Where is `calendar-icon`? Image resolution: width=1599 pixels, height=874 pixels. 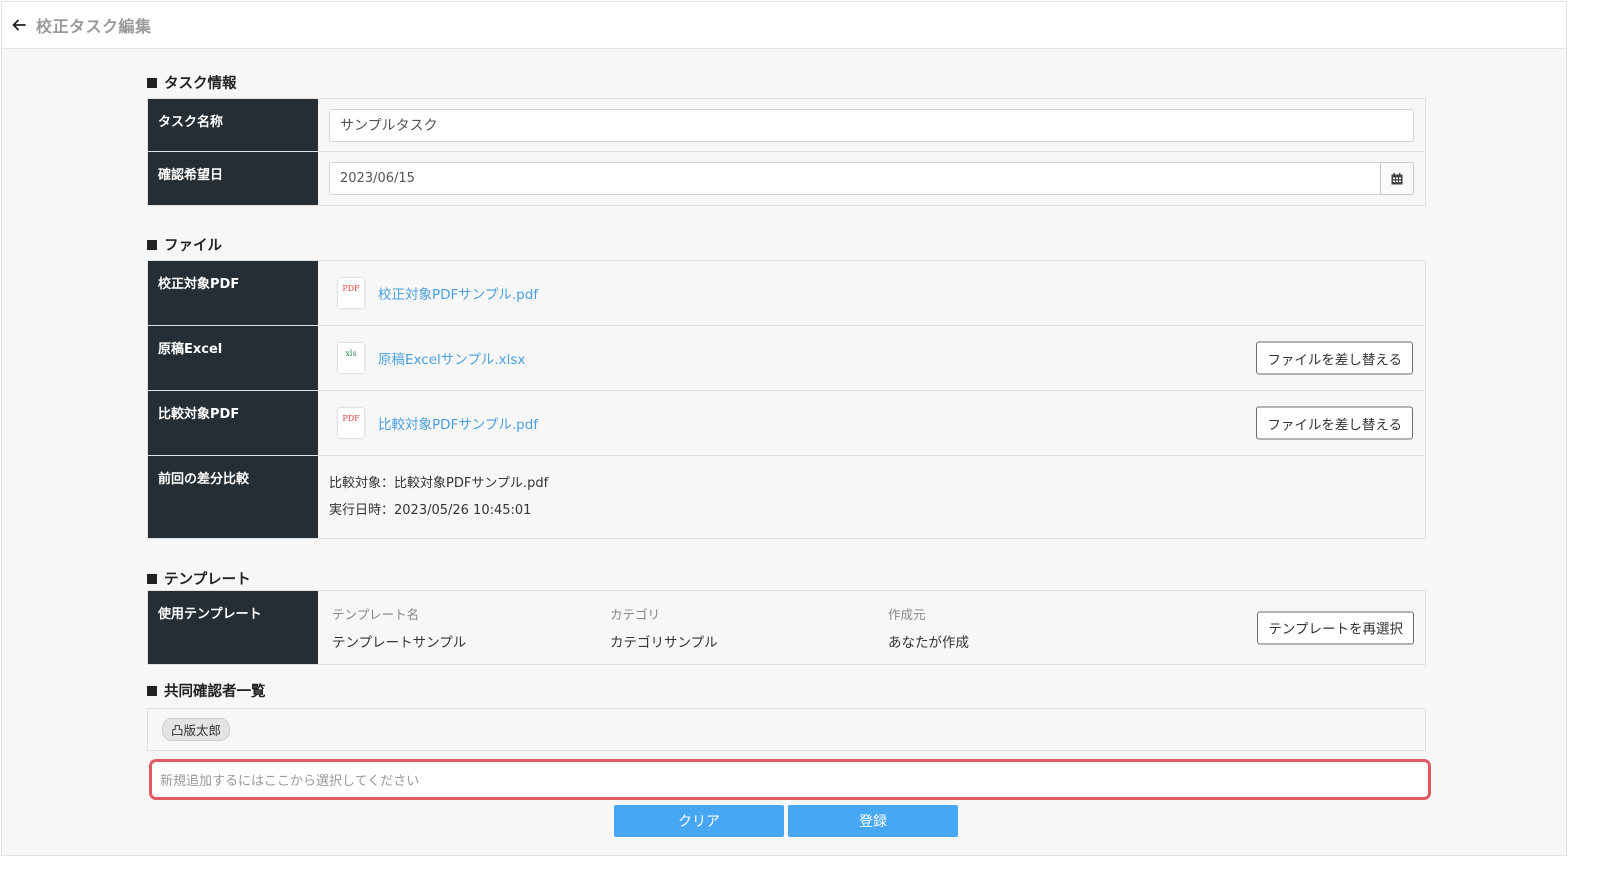 calendar-icon is located at coordinates (1397, 178).